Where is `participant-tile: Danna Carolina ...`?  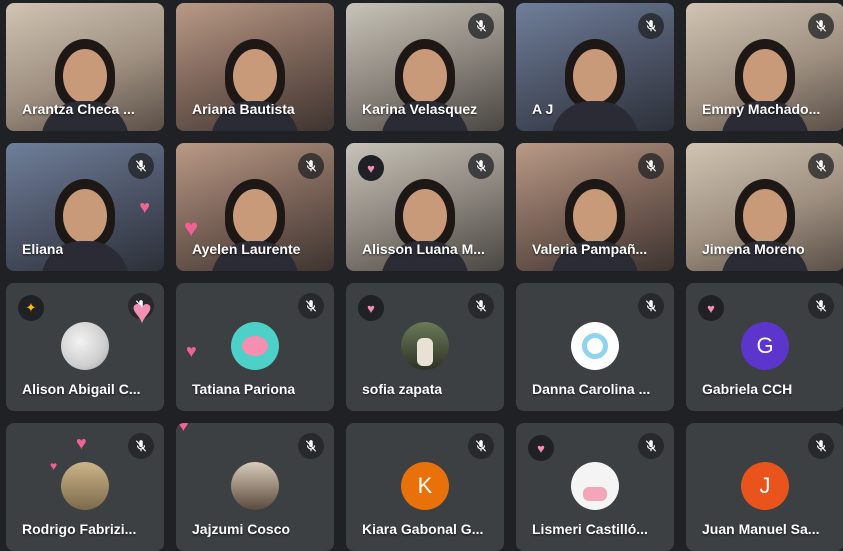 participant-tile: Danna Carolina ... is located at coordinates (595, 347).